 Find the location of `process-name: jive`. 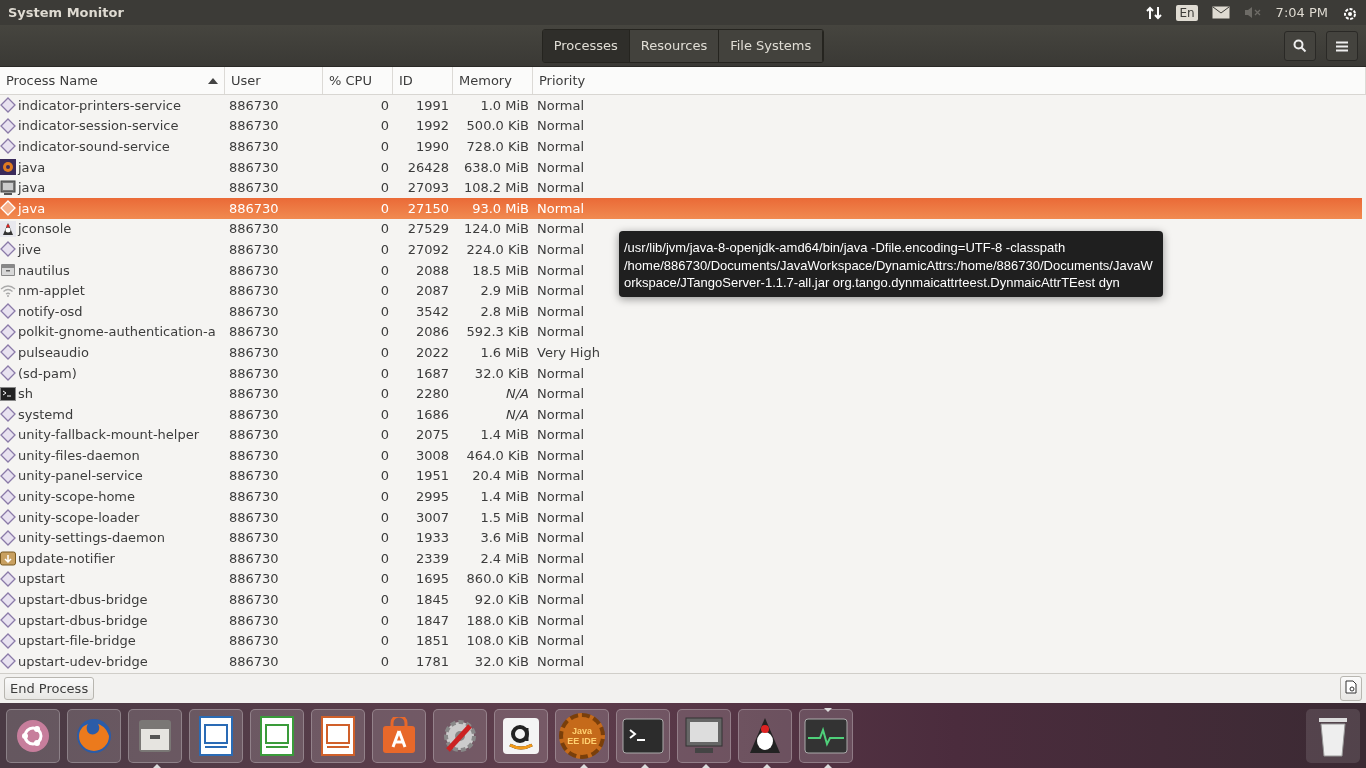

process-name: jive is located at coordinates (29, 249).